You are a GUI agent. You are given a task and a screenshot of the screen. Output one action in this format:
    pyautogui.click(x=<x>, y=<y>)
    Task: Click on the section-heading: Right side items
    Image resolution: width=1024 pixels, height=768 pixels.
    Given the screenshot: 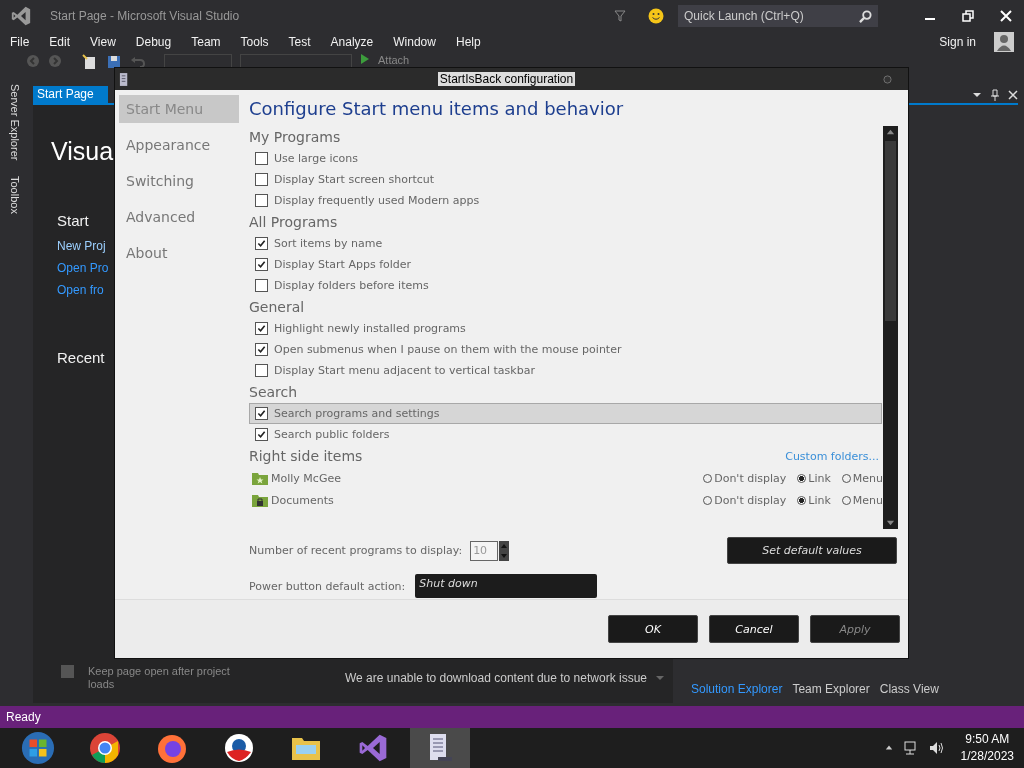 What is the action you would take?
    pyautogui.click(x=306, y=456)
    